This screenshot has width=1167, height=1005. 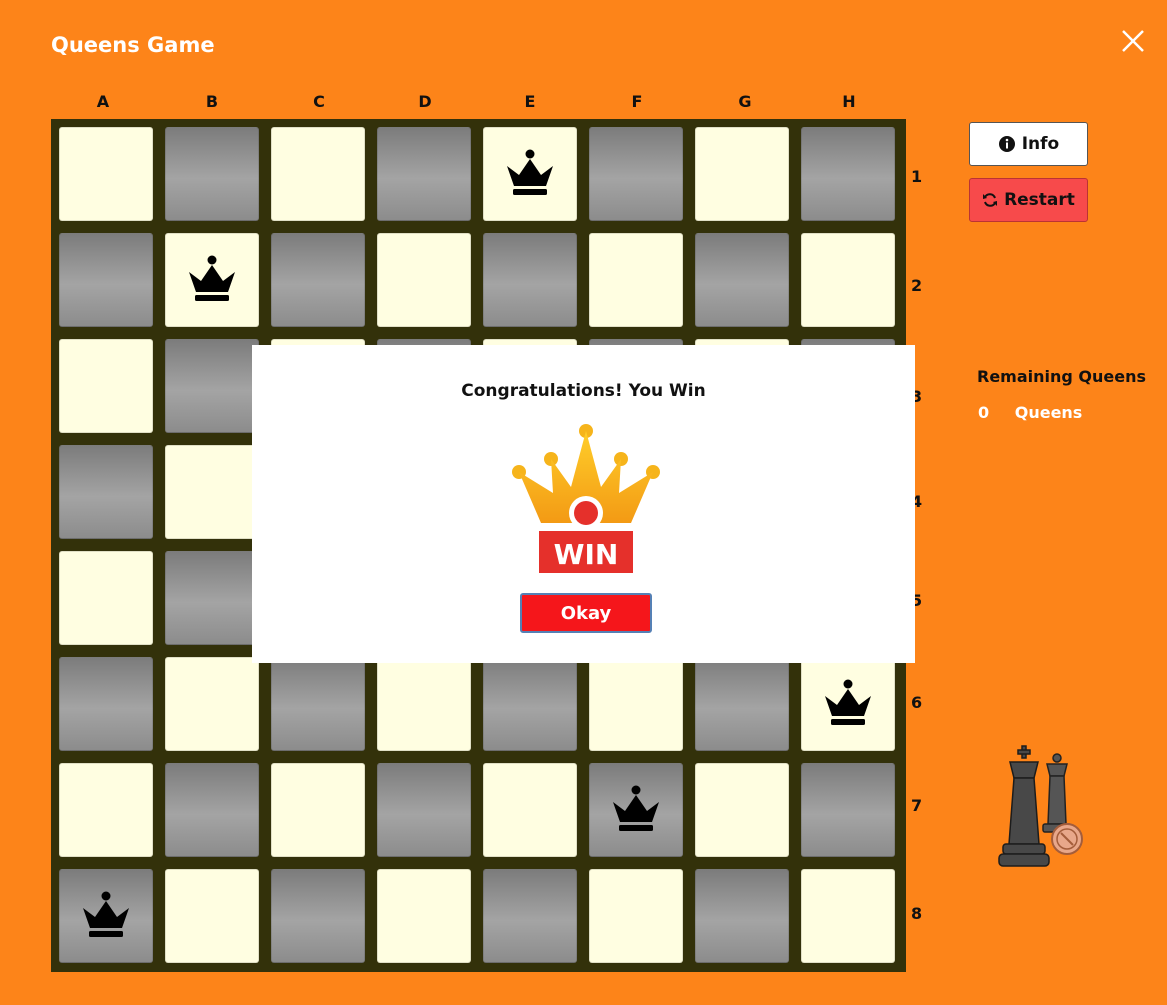 I want to click on close-icon, so click(x=1133, y=41).